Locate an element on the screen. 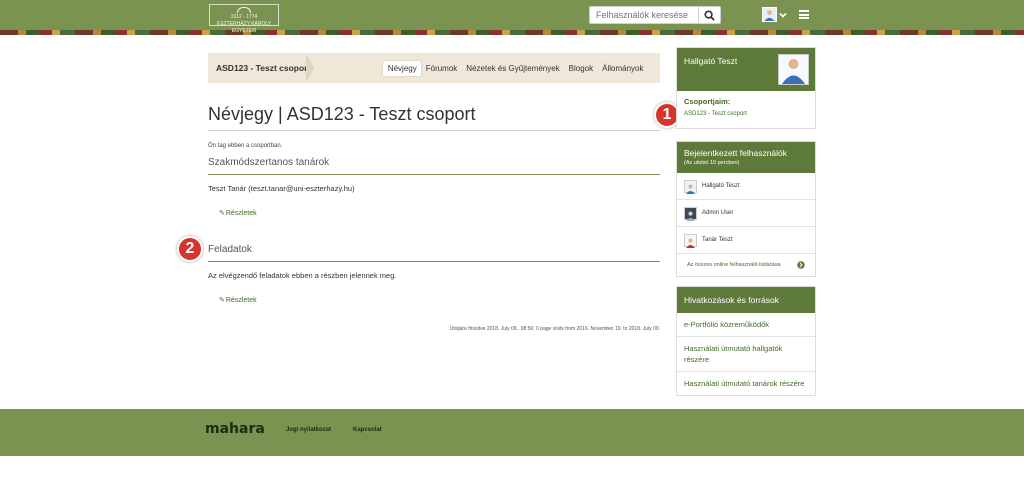 The image size is (1024, 503). profile-card-header: Hallgató Teszt is located at coordinates (746, 69).